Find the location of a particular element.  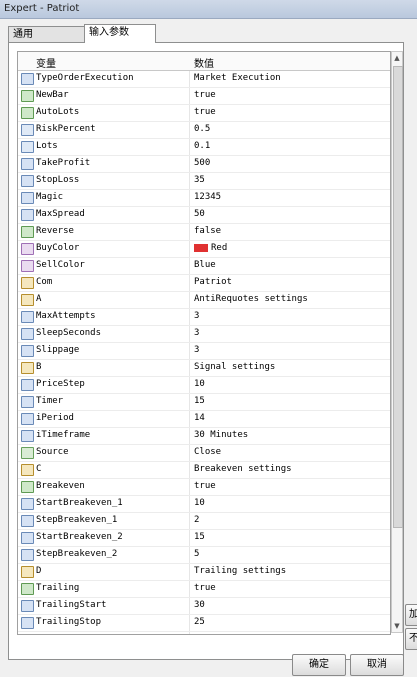

table-row: Magic 12345 is located at coordinates (204, 198).